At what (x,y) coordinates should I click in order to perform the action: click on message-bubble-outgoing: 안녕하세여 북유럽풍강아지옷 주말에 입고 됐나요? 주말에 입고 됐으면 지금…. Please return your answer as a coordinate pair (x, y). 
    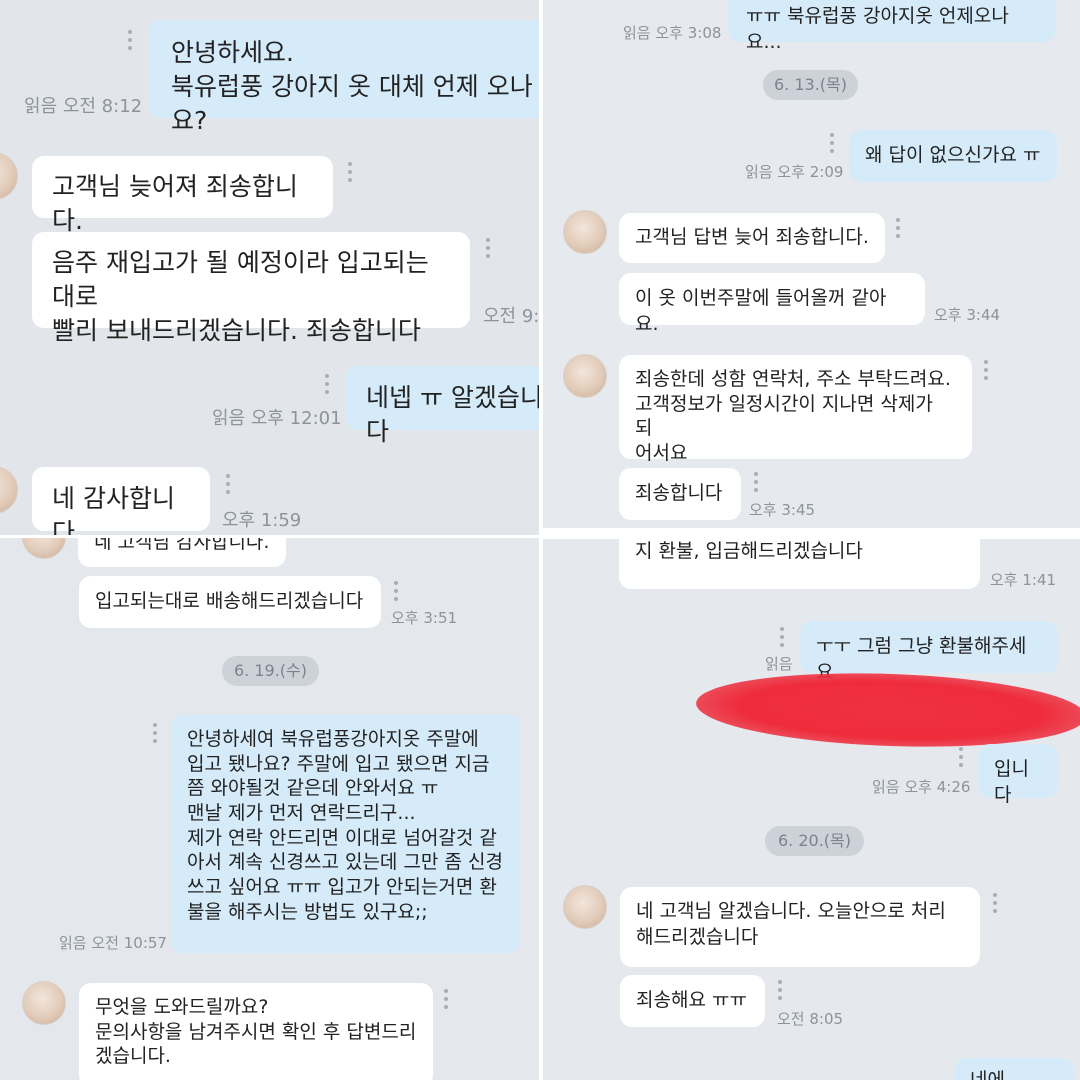
    Looking at the image, I should click on (345, 834).